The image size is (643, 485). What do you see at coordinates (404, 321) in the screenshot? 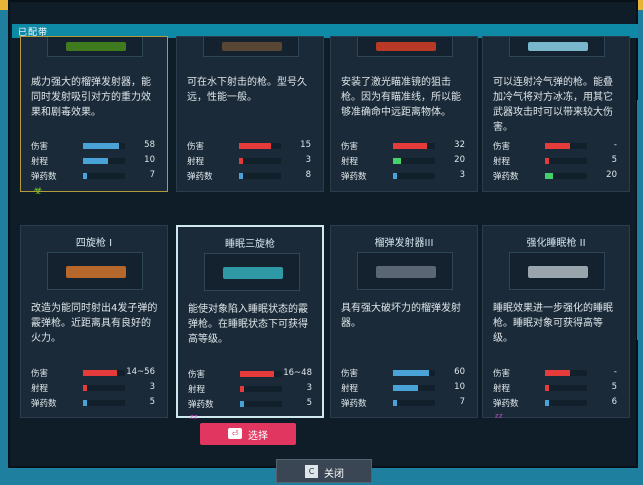
I see `weapon-card: 榴弹发射器III 具有强大破坏力的榴弹发射器。 伤害 60 射程 10 弹药数 7` at bounding box center [404, 321].